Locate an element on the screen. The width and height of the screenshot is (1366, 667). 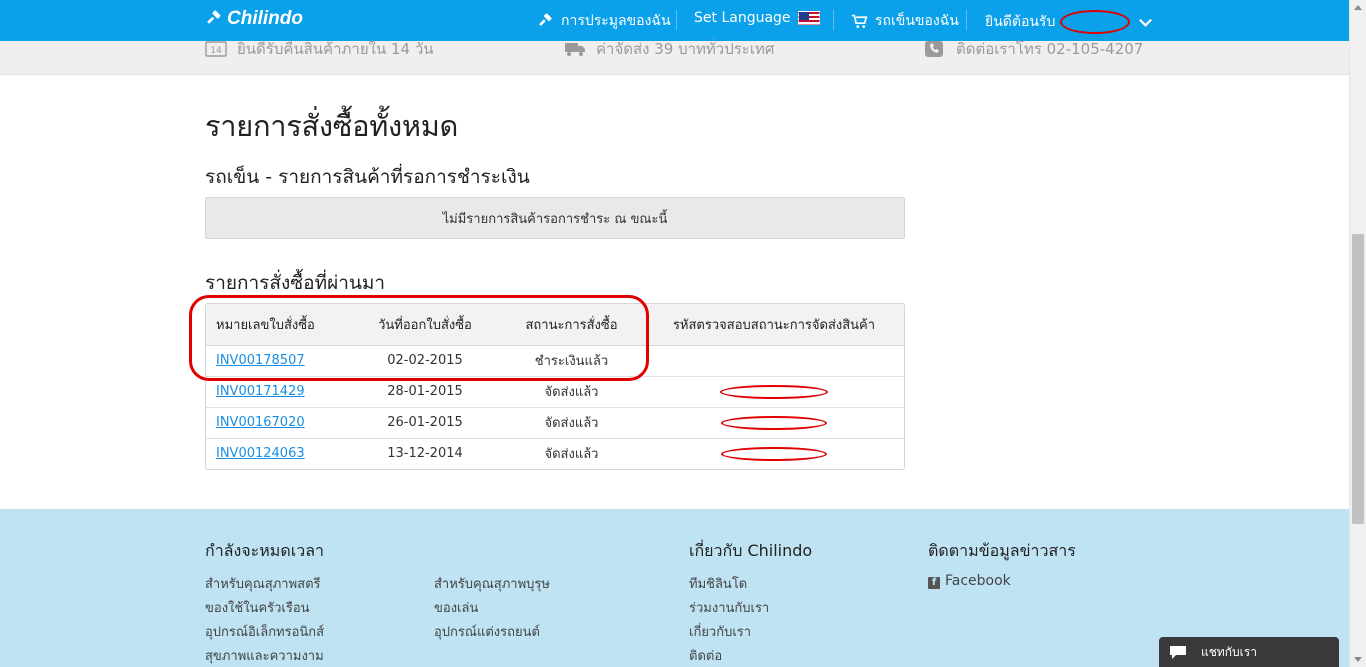
chat-label: แชทกับเรา is located at coordinates (1229, 651).